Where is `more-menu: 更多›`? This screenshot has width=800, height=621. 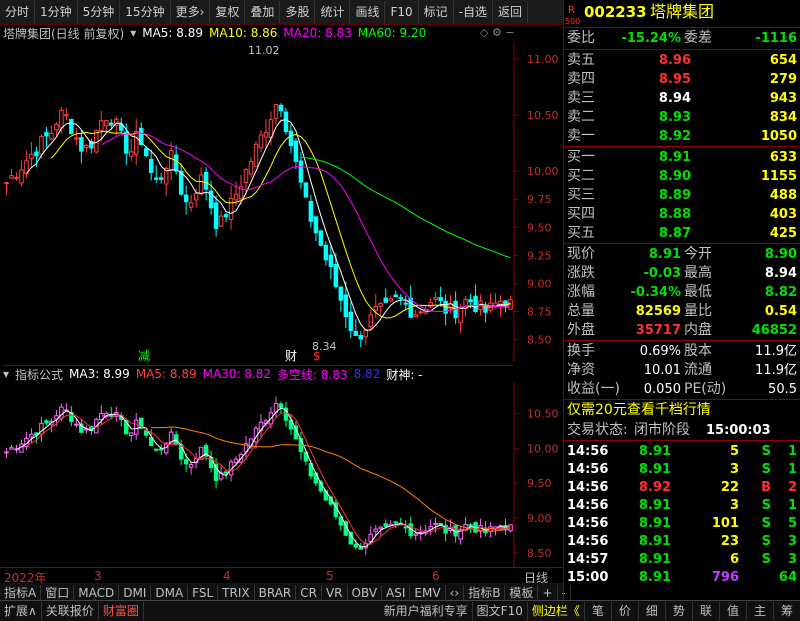
more-menu: 更多› is located at coordinates (191, 12).